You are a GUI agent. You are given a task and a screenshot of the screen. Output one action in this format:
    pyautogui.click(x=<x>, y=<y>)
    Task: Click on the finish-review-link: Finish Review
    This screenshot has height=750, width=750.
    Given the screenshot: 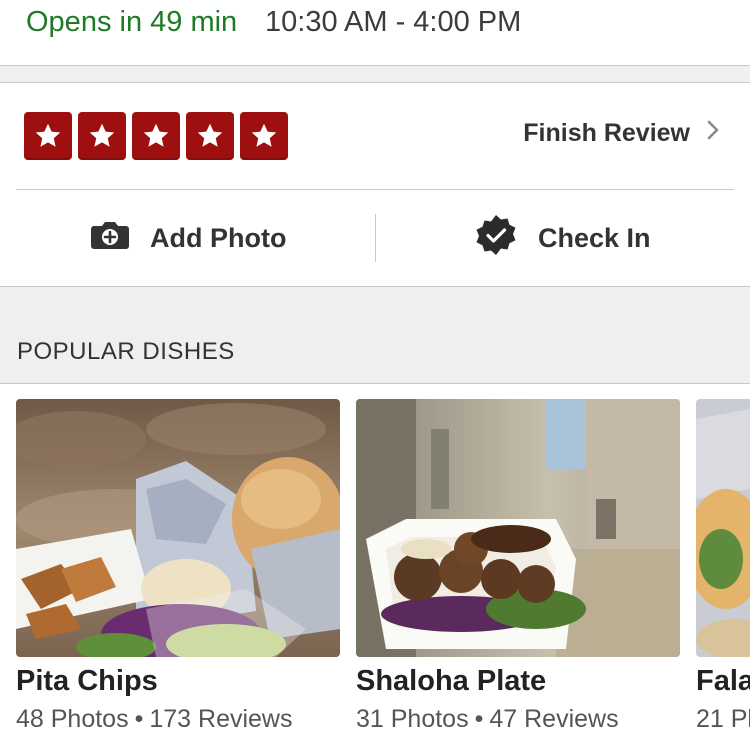 What is the action you would take?
    pyautogui.click(x=621, y=133)
    